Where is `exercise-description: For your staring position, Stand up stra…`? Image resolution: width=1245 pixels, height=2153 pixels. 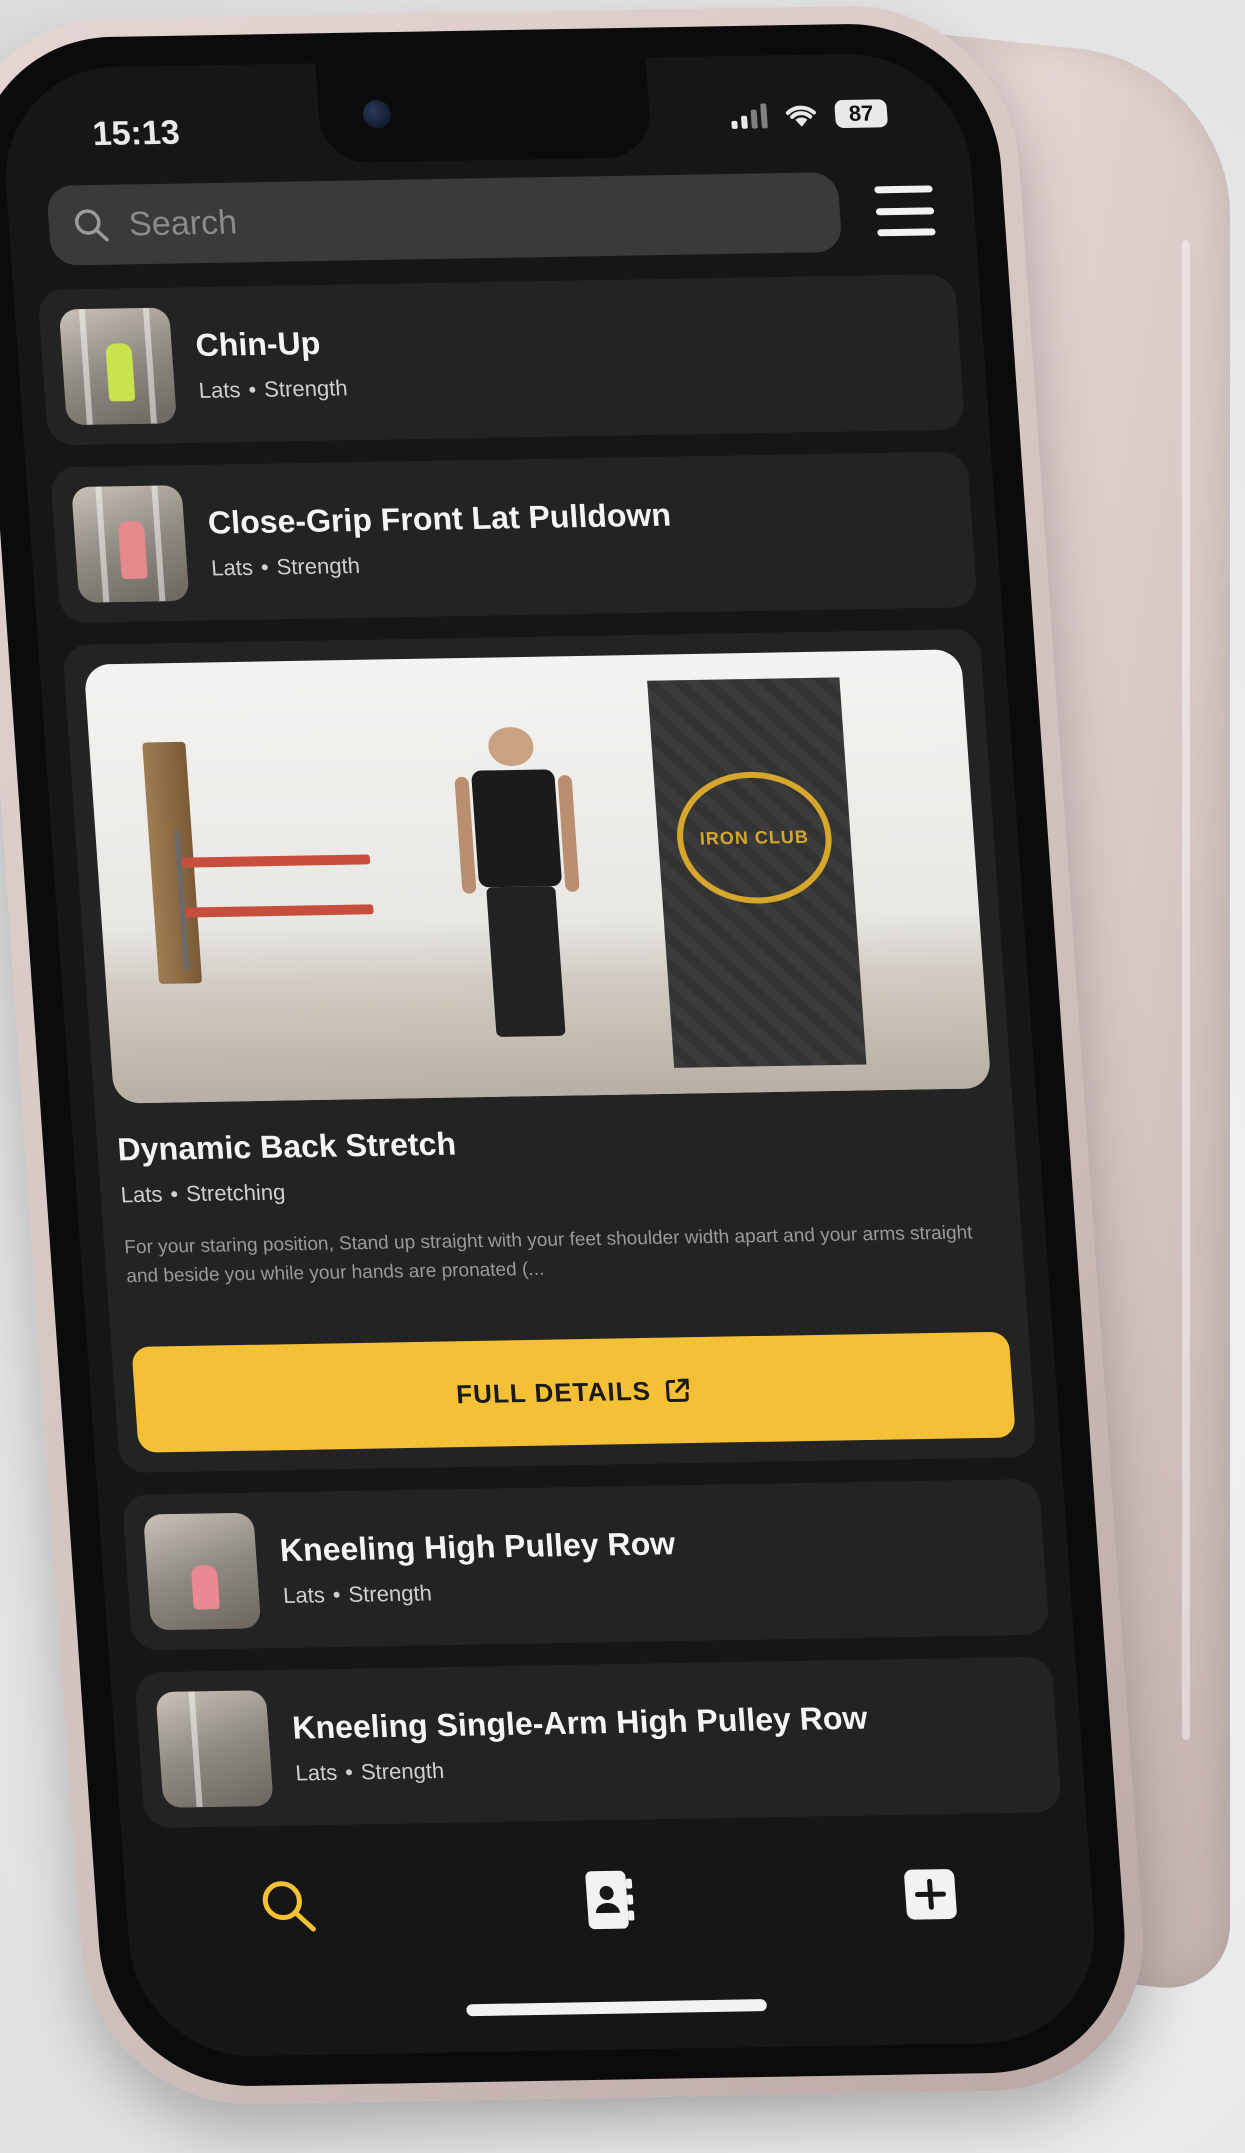
exercise-description: For your staring position, Stand up stra… is located at coordinates (548, 1254).